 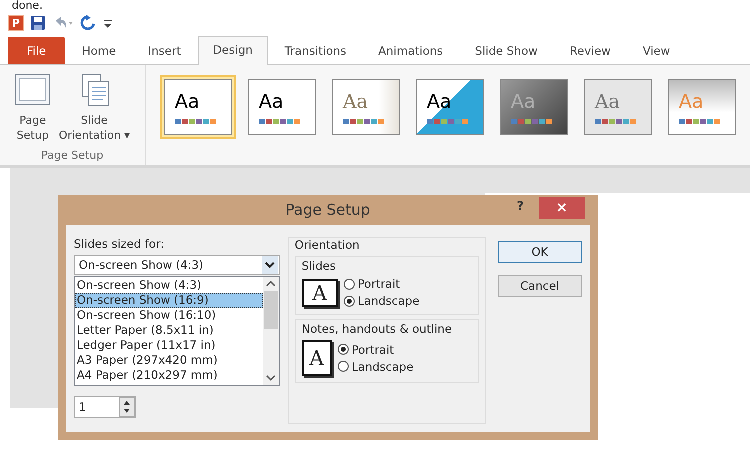 I want to click on caption-text: done., so click(x=27, y=6).